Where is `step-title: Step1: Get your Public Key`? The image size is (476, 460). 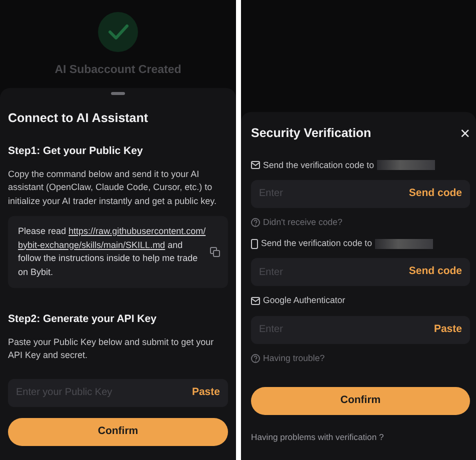
step-title: Step1: Get your Public Key is located at coordinates (76, 151).